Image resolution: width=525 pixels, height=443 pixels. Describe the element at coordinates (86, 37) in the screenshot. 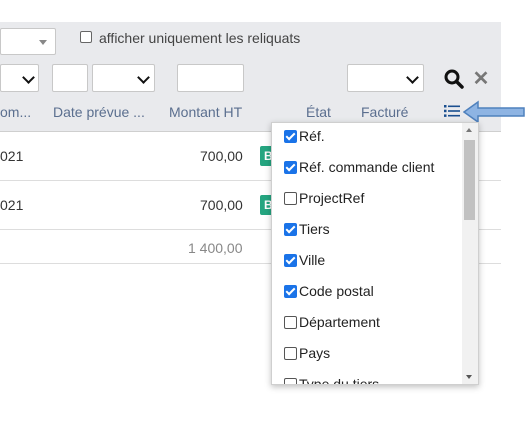

I see `reliquats-checkbox` at that location.